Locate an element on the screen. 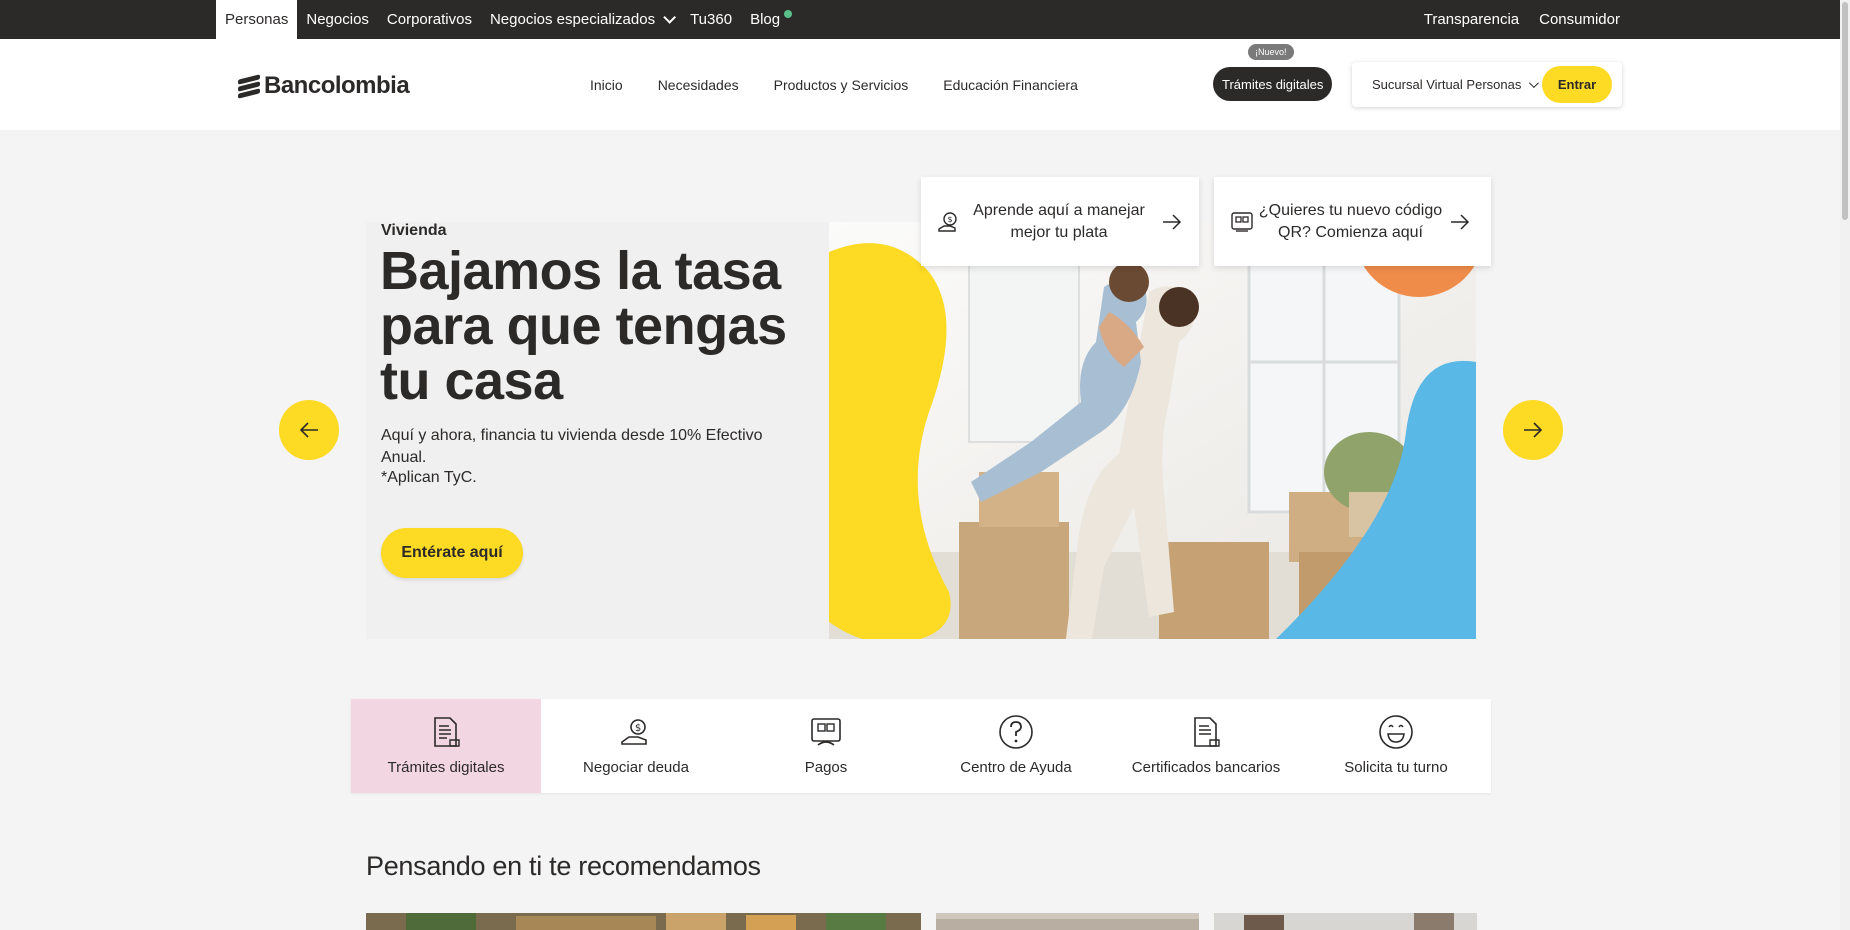 Image resolution: width=1850 pixels, height=930 pixels. segment-corporativos: Corporativos is located at coordinates (429, 19).